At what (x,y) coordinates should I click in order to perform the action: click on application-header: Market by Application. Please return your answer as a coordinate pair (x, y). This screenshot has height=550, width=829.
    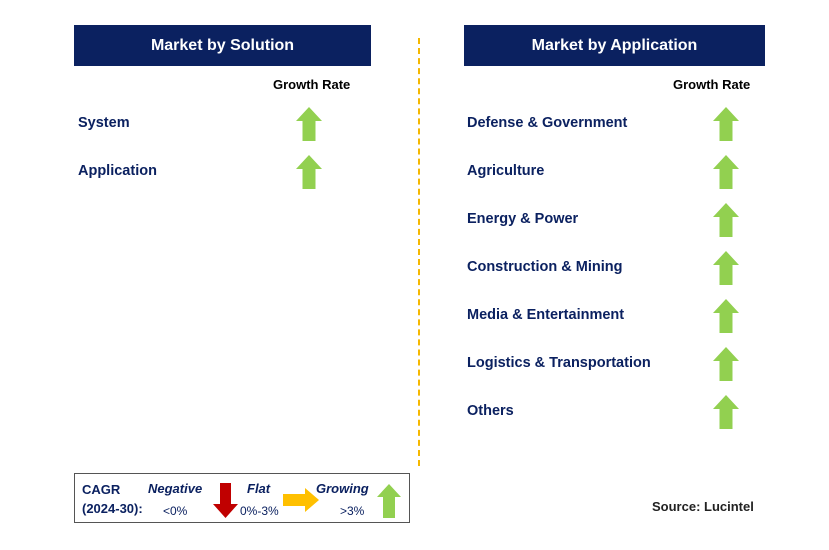
    Looking at the image, I should click on (614, 45).